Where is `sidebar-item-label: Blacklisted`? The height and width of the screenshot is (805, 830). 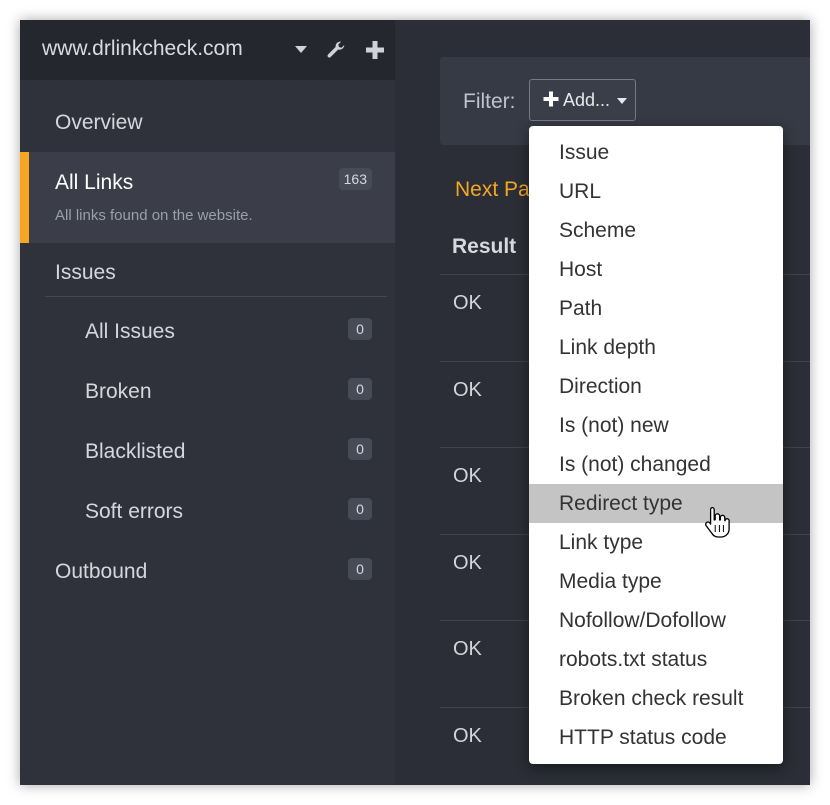 sidebar-item-label: Blacklisted is located at coordinates (135, 451).